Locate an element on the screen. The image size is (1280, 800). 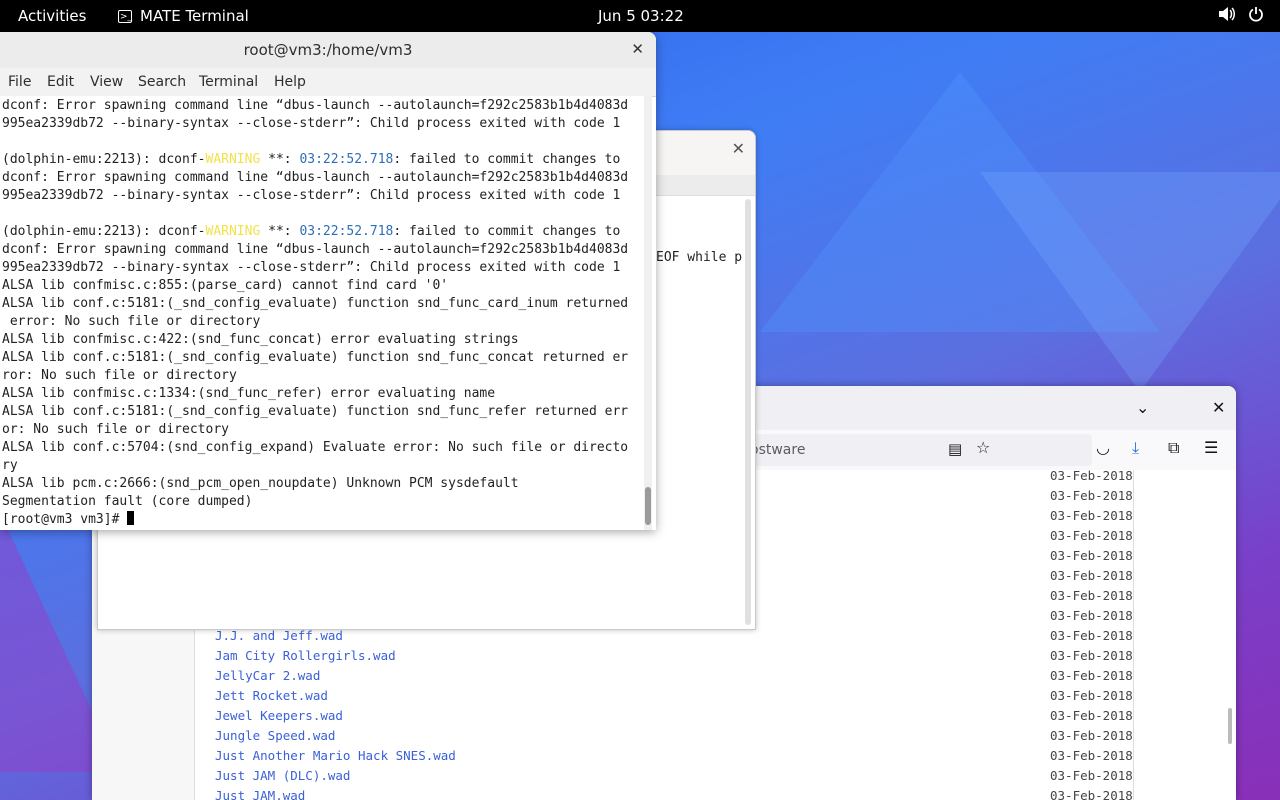
file-link: Just JAM.wad is located at coordinates (260, 794).